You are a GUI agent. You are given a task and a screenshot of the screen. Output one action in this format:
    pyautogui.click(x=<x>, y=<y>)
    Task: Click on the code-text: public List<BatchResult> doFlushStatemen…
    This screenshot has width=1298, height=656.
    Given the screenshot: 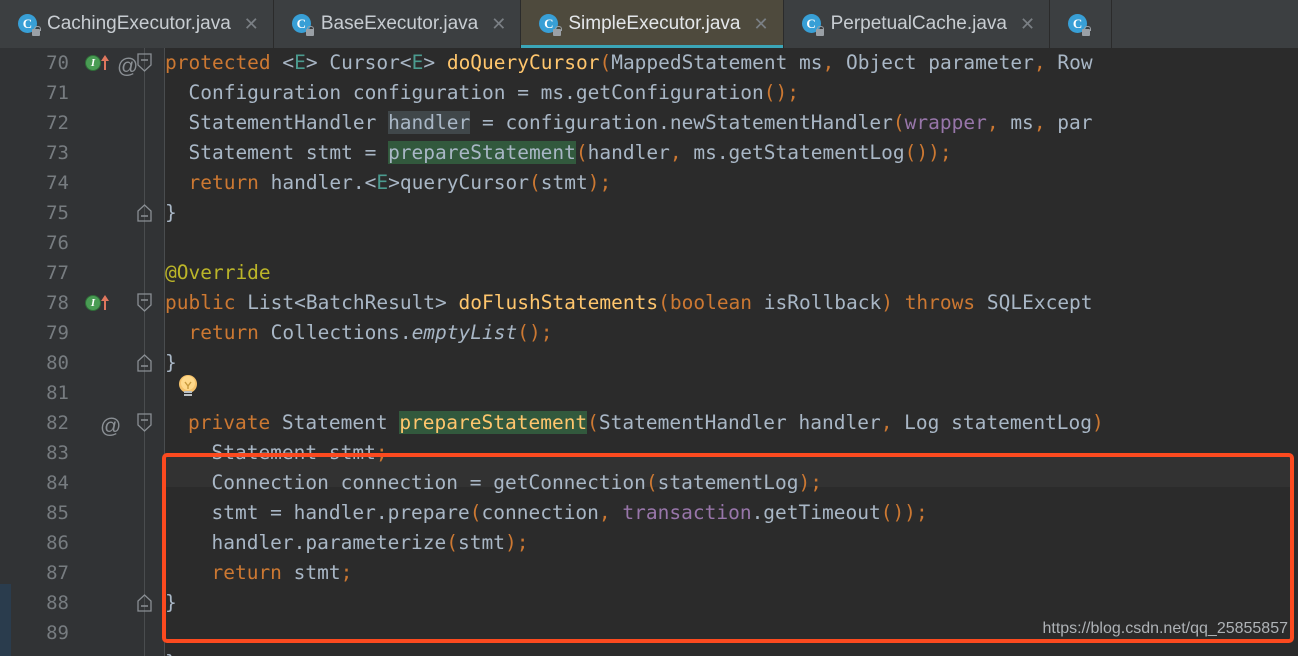 What is the action you would take?
    pyautogui.click(x=629, y=302)
    